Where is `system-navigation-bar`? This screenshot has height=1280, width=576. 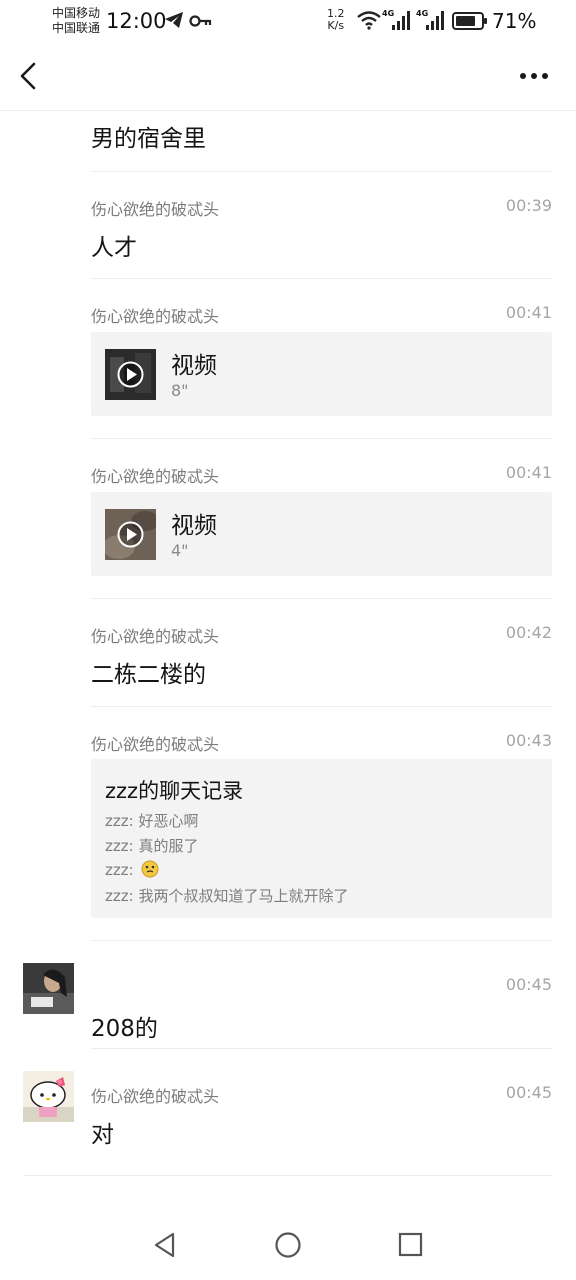
system-navigation-bar is located at coordinates (288, 1245).